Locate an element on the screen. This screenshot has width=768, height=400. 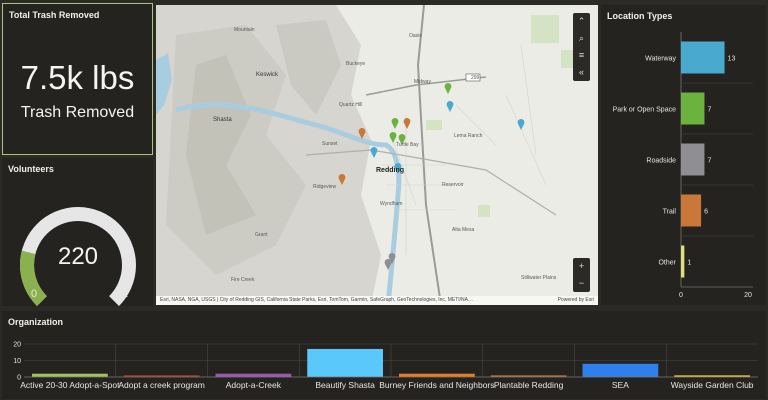
map-label-oasis: Oasis is located at coordinates (415, 36).